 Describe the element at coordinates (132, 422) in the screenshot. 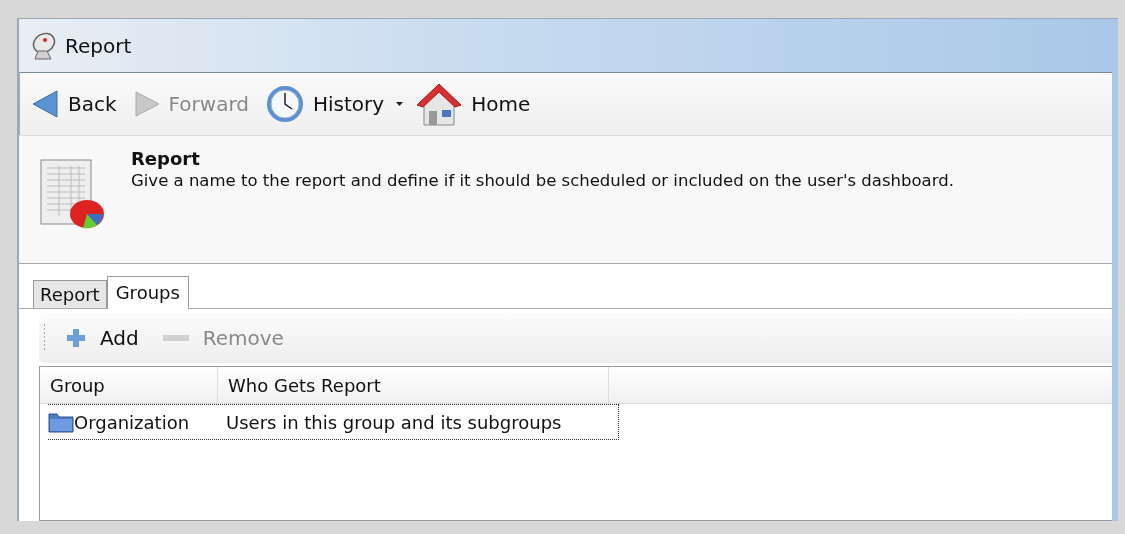

I see `table-cell-text: Organization` at that location.